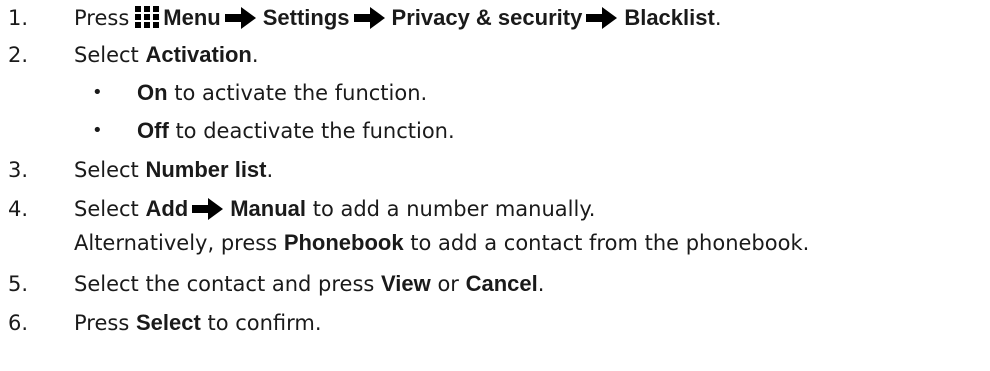 The height and width of the screenshot is (371, 990). I want to click on bullet-text: On to activate the function., so click(282, 92).